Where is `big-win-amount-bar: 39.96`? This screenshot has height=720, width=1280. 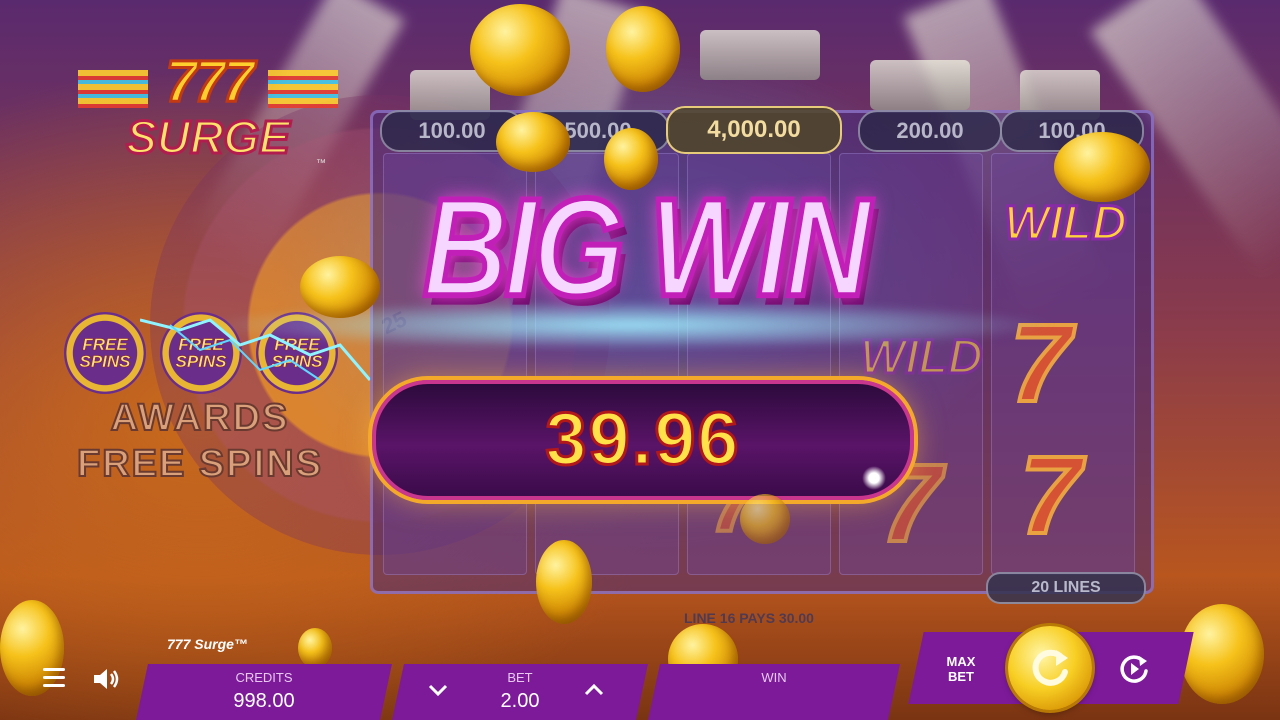
big-win-amount-bar: 39.96 is located at coordinates (643, 440).